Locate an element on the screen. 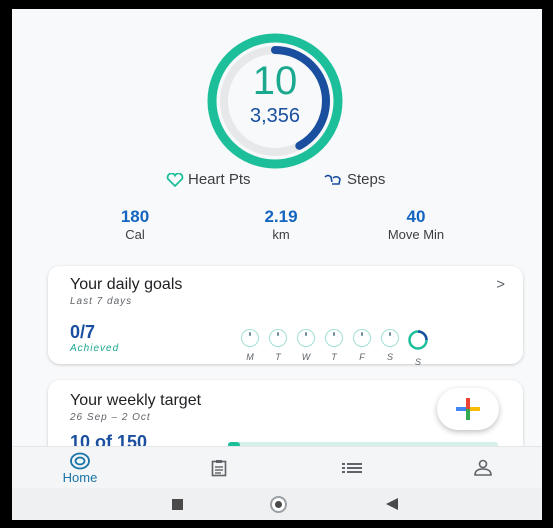  day-tuesday: T is located at coordinates (278, 345).